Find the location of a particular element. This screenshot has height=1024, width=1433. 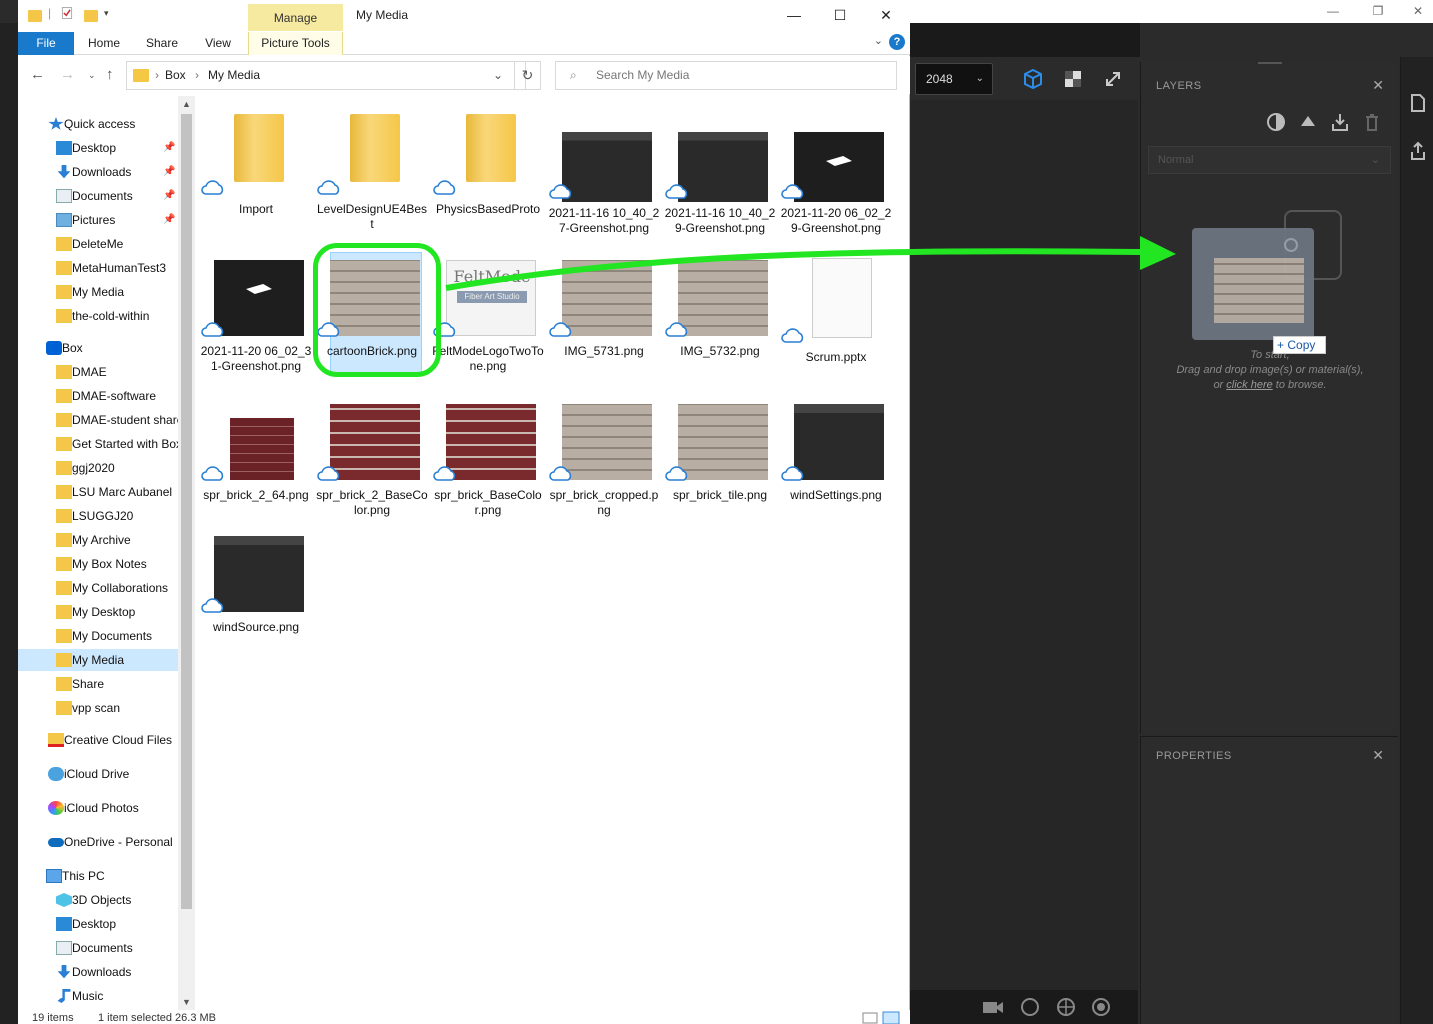

nav-item-dmae-software: DMAE-software is located at coordinates (98, 396).